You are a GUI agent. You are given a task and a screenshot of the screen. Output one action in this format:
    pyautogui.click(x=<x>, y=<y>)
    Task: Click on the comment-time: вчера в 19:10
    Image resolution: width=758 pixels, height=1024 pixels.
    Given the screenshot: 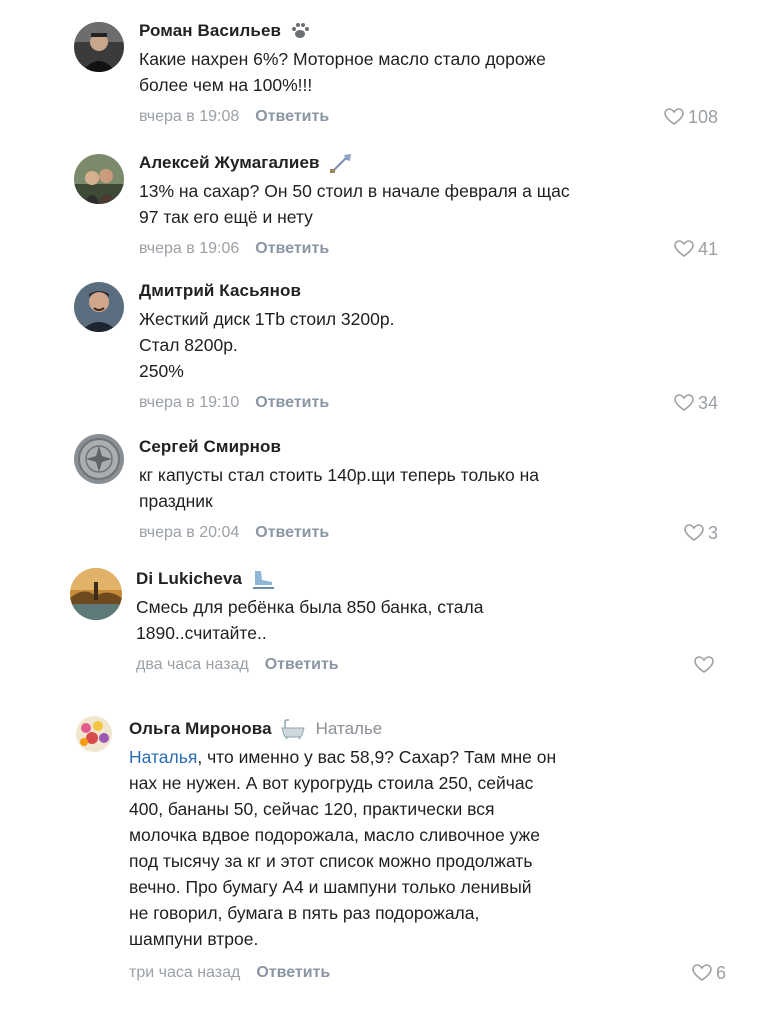 What is the action you would take?
    pyautogui.click(x=189, y=402)
    